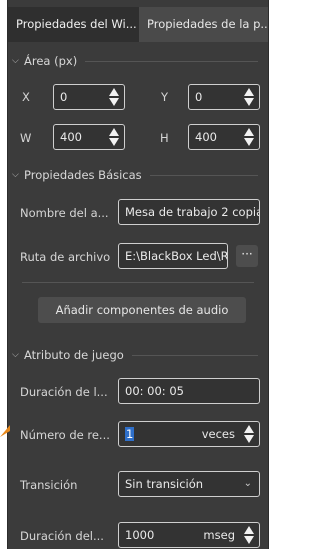 Image resolution: width=320 pixels, height=549 pixels. I want to click on transition-duration-value: 1000, so click(140, 535).